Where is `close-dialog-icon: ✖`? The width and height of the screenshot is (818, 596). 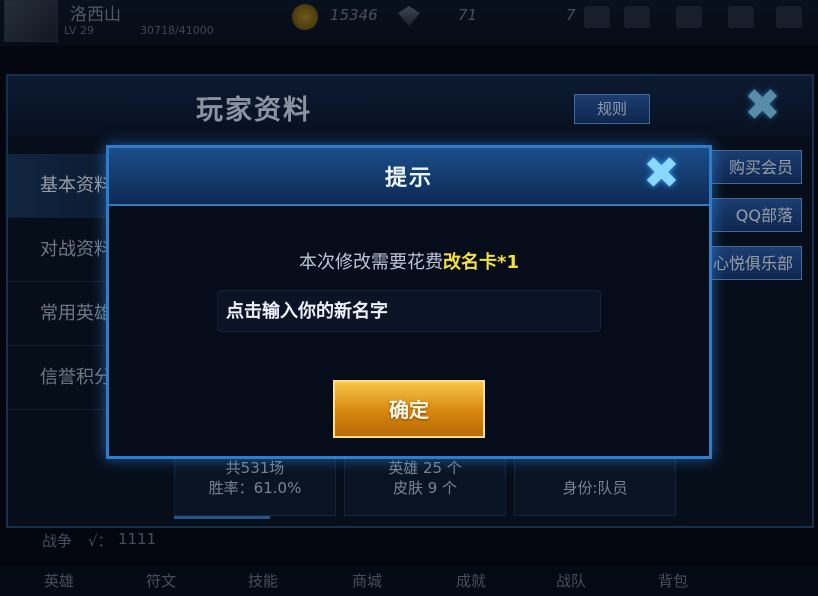
close-dialog-icon: ✖ is located at coordinates (661, 174).